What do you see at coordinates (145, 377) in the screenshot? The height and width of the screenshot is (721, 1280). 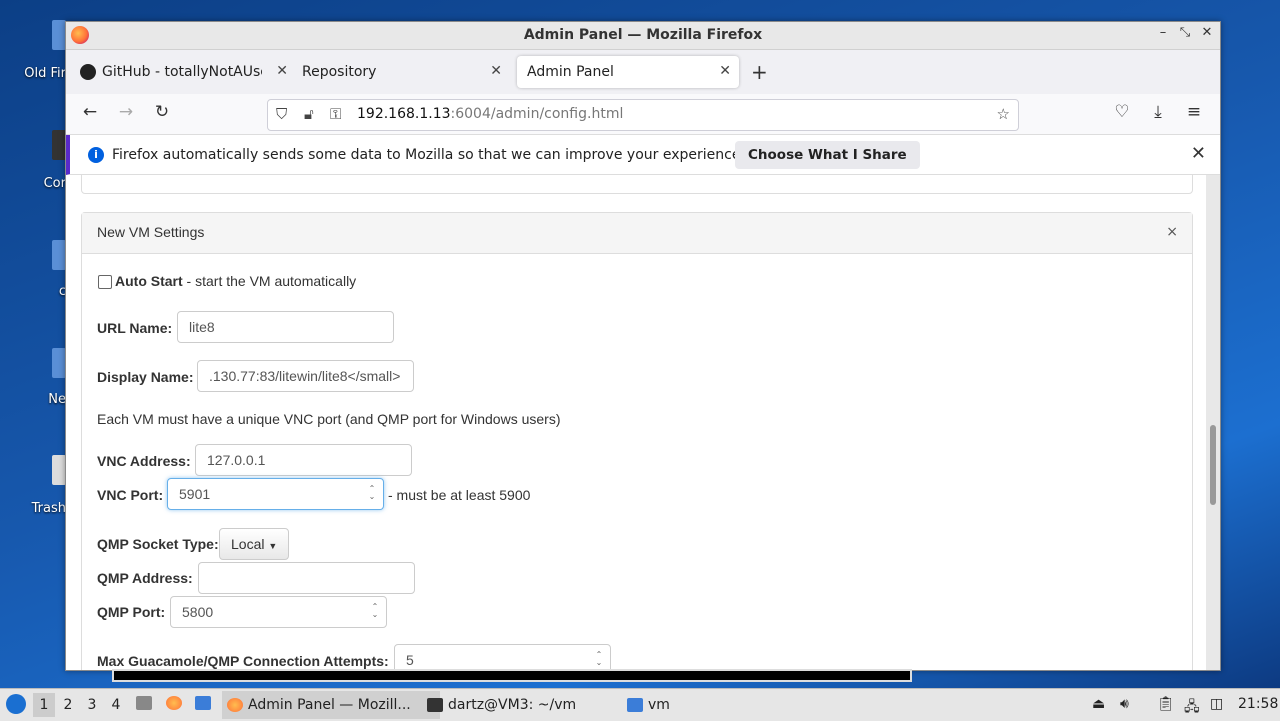 I see `display-name-label: Display Name:` at bounding box center [145, 377].